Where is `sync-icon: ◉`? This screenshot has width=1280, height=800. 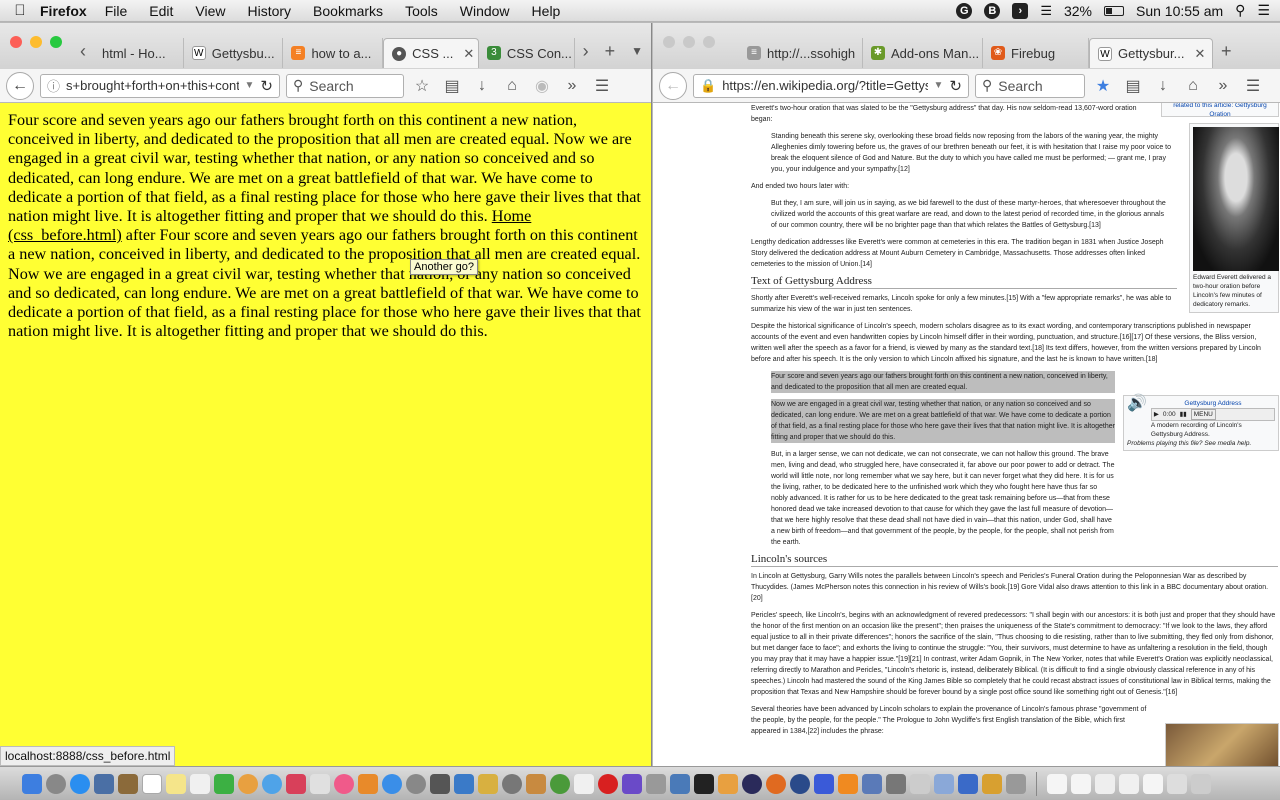 sync-icon: ◉ is located at coordinates (542, 86).